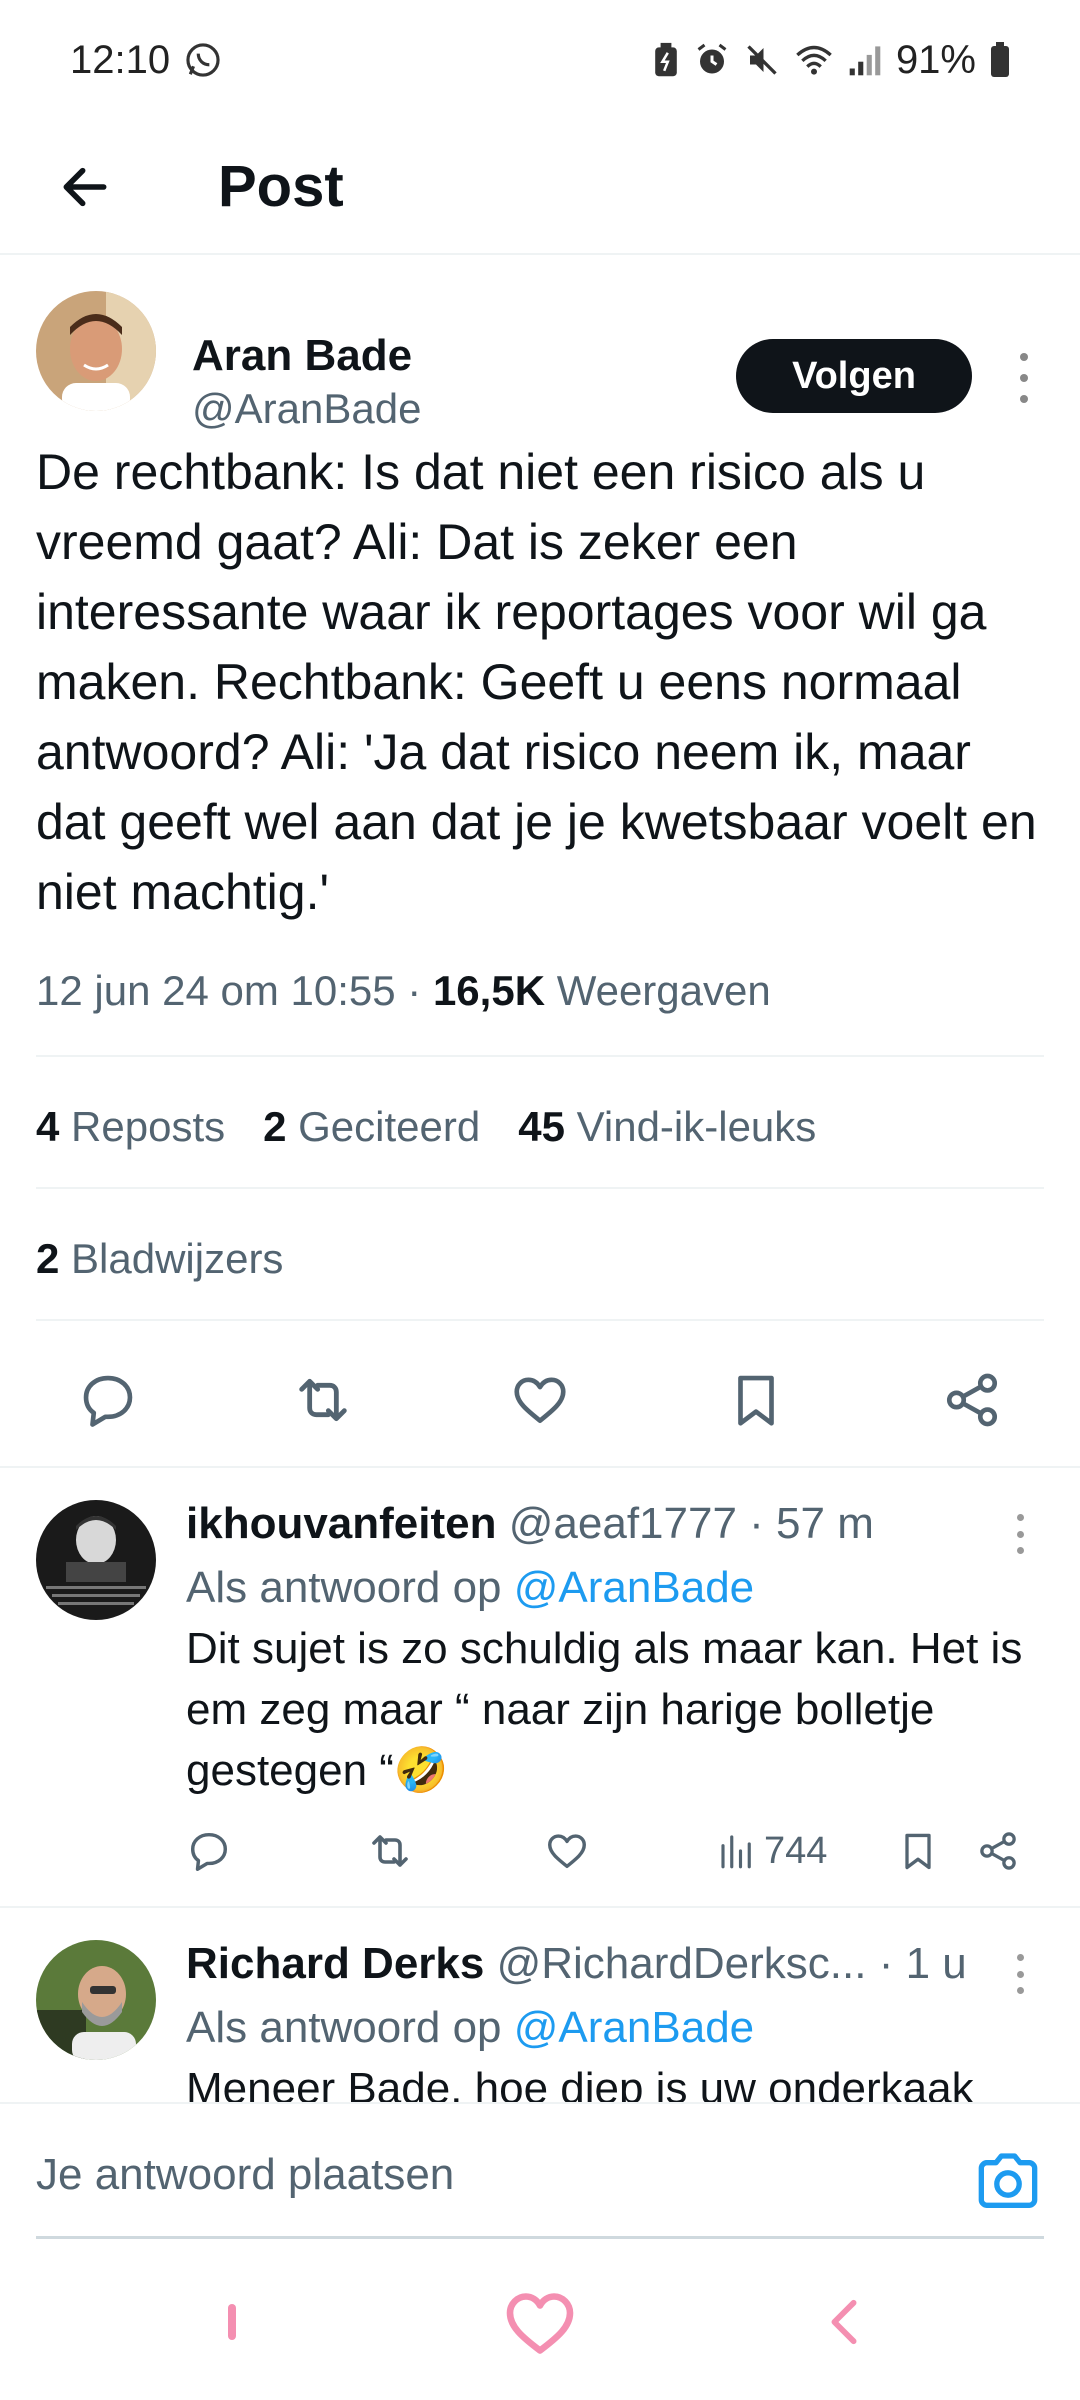  What do you see at coordinates (1000, 59) in the screenshot?
I see `battery-icon` at bounding box center [1000, 59].